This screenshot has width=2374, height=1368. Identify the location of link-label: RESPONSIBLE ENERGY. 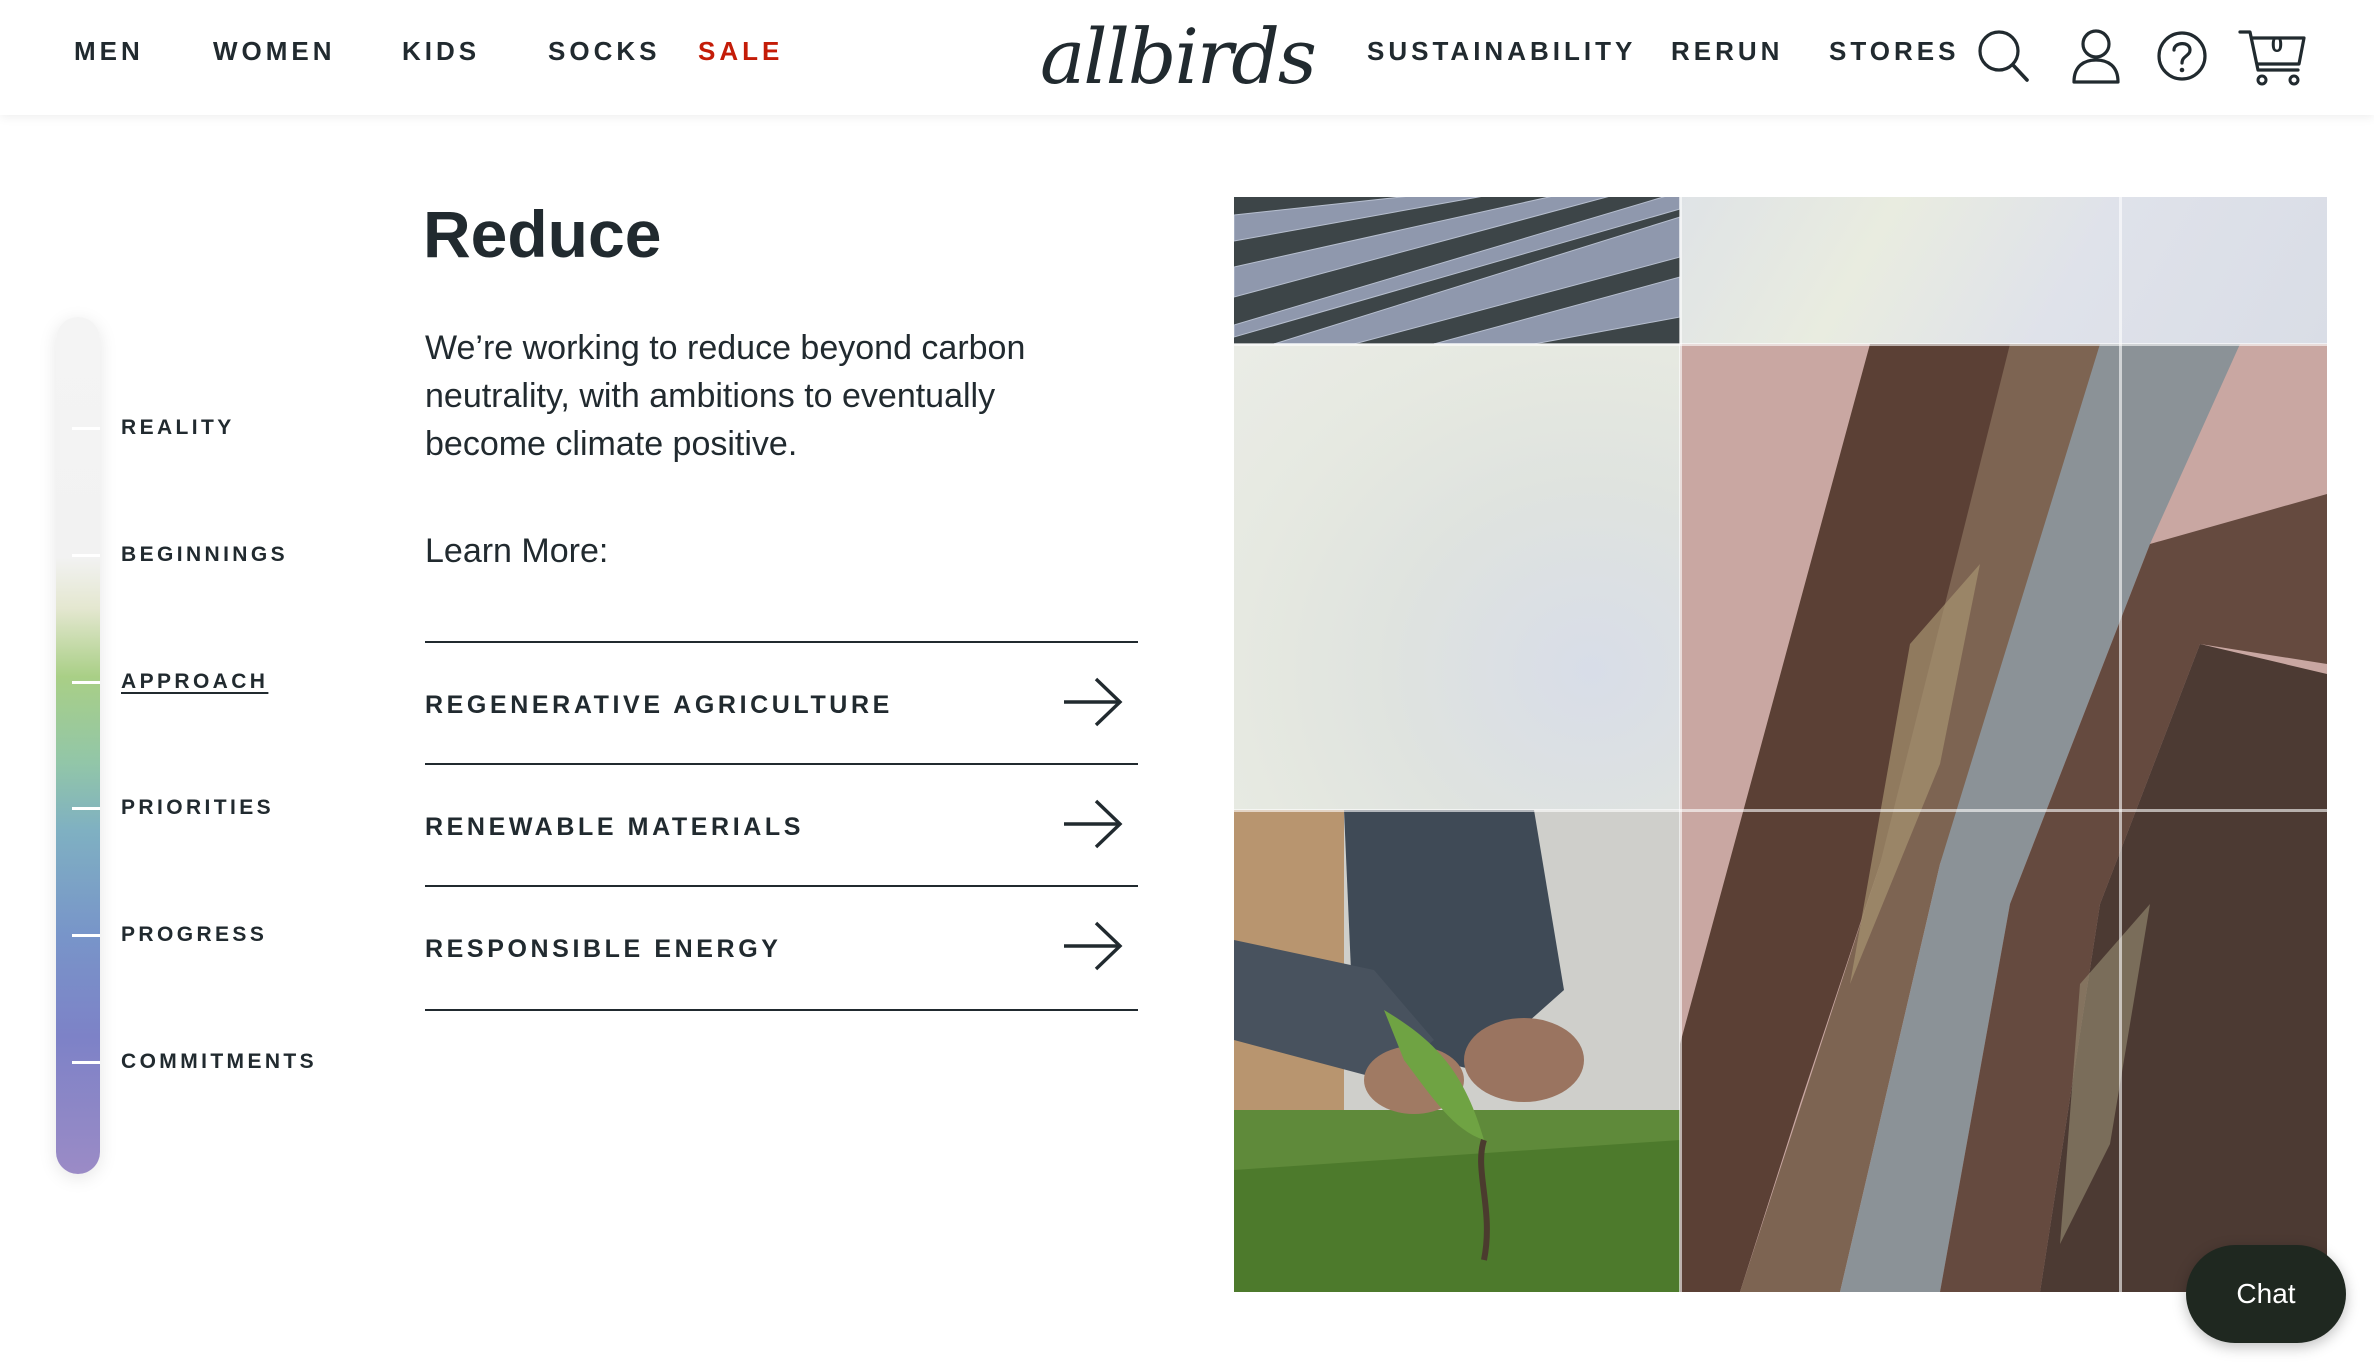
(603, 949).